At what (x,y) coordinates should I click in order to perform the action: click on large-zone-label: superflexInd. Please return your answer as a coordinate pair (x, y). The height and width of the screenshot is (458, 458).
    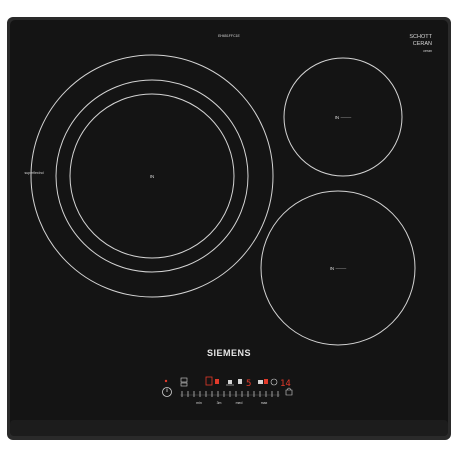
    Looking at the image, I should click on (33, 173).